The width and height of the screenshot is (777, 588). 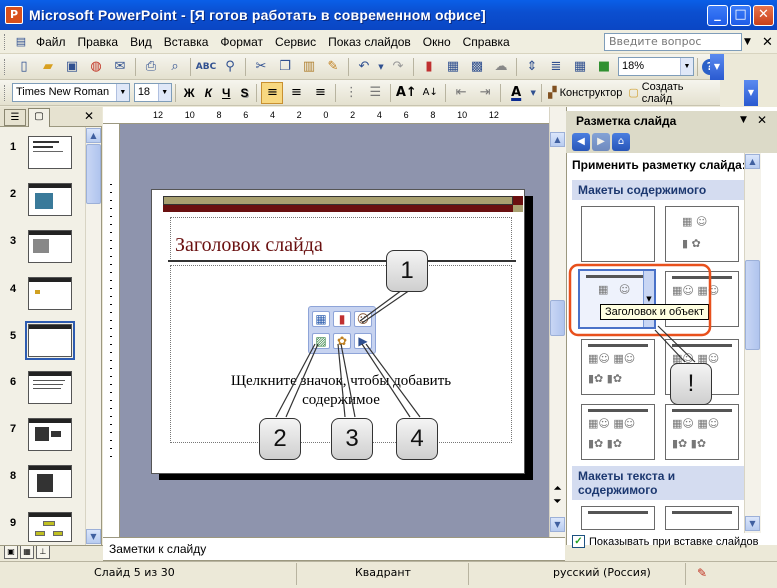 What do you see at coordinates (437, 42) in the screenshot?
I see `menu-window: Окно` at bounding box center [437, 42].